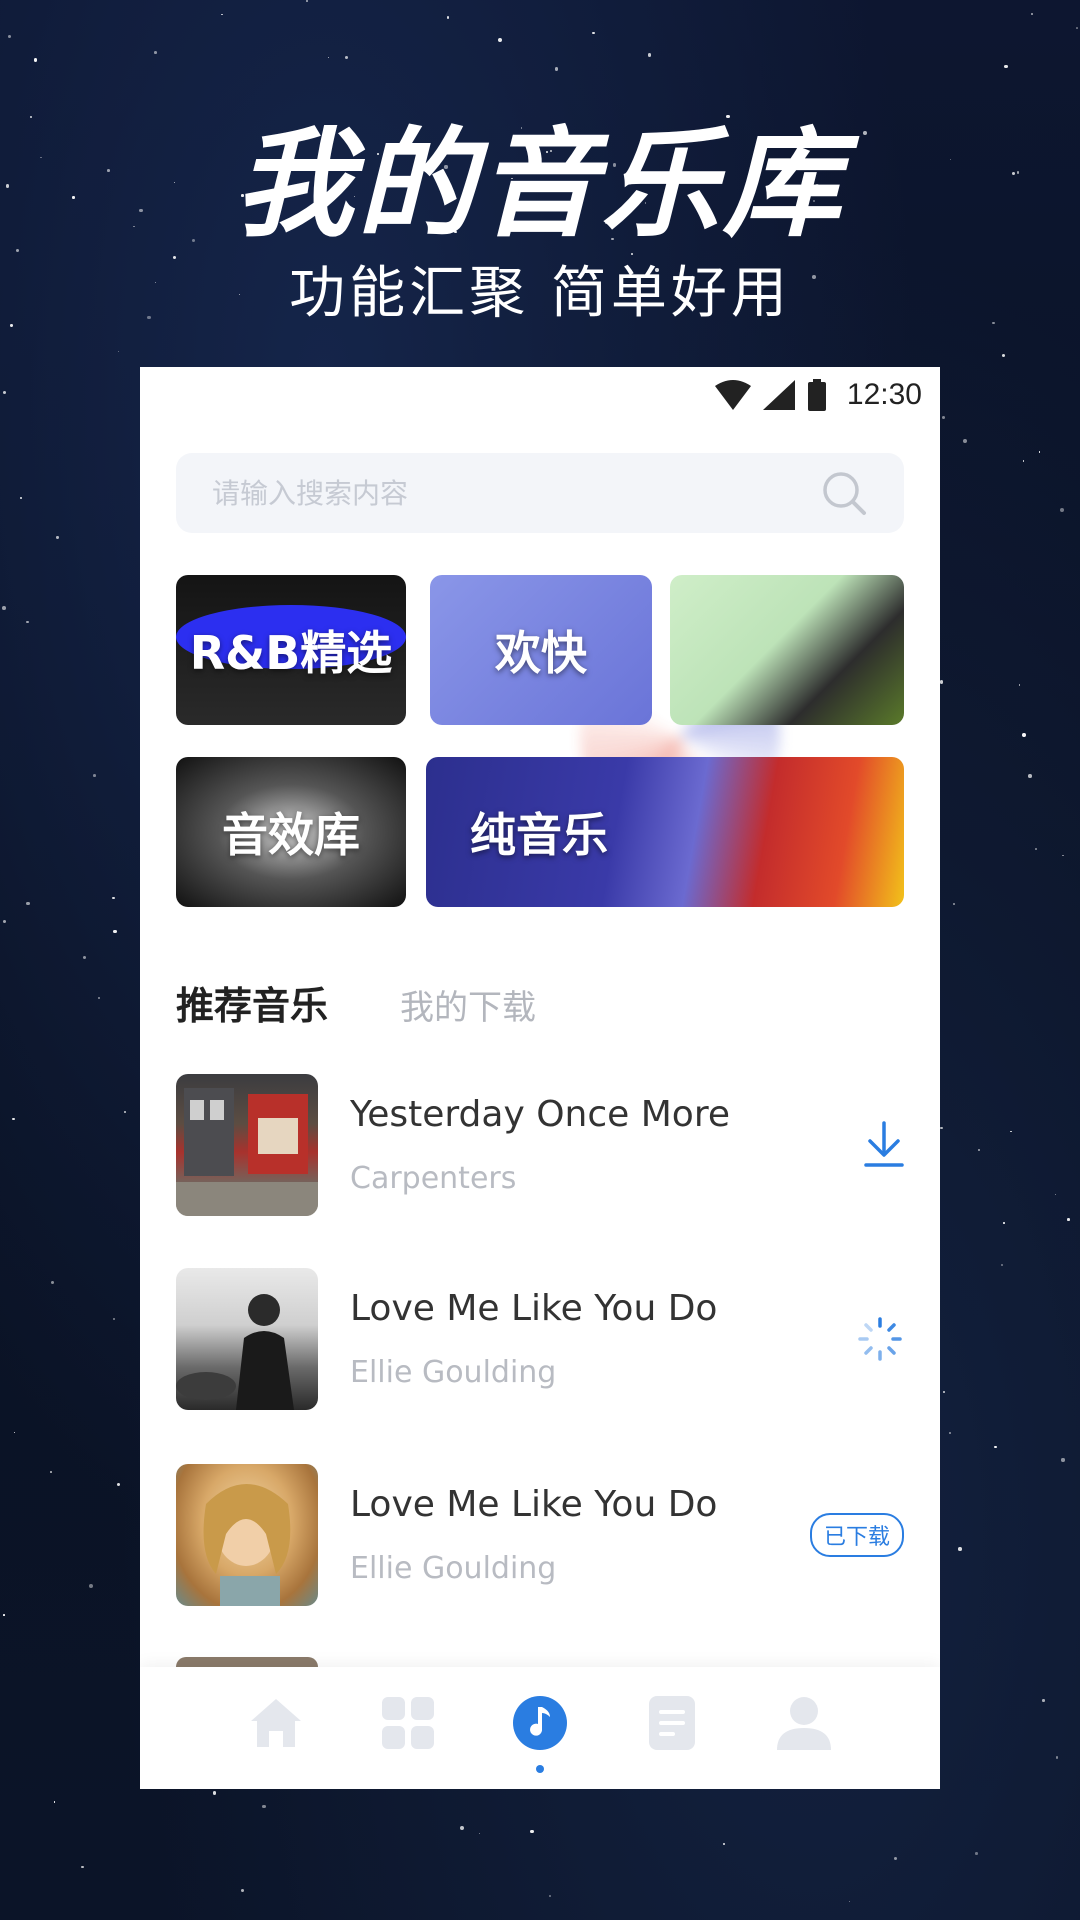 The width and height of the screenshot is (1080, 1920). What do you see at coordinates (804, 1723) in the screenshot?
I see `nav-profile` at bounding box center [804, 1723].